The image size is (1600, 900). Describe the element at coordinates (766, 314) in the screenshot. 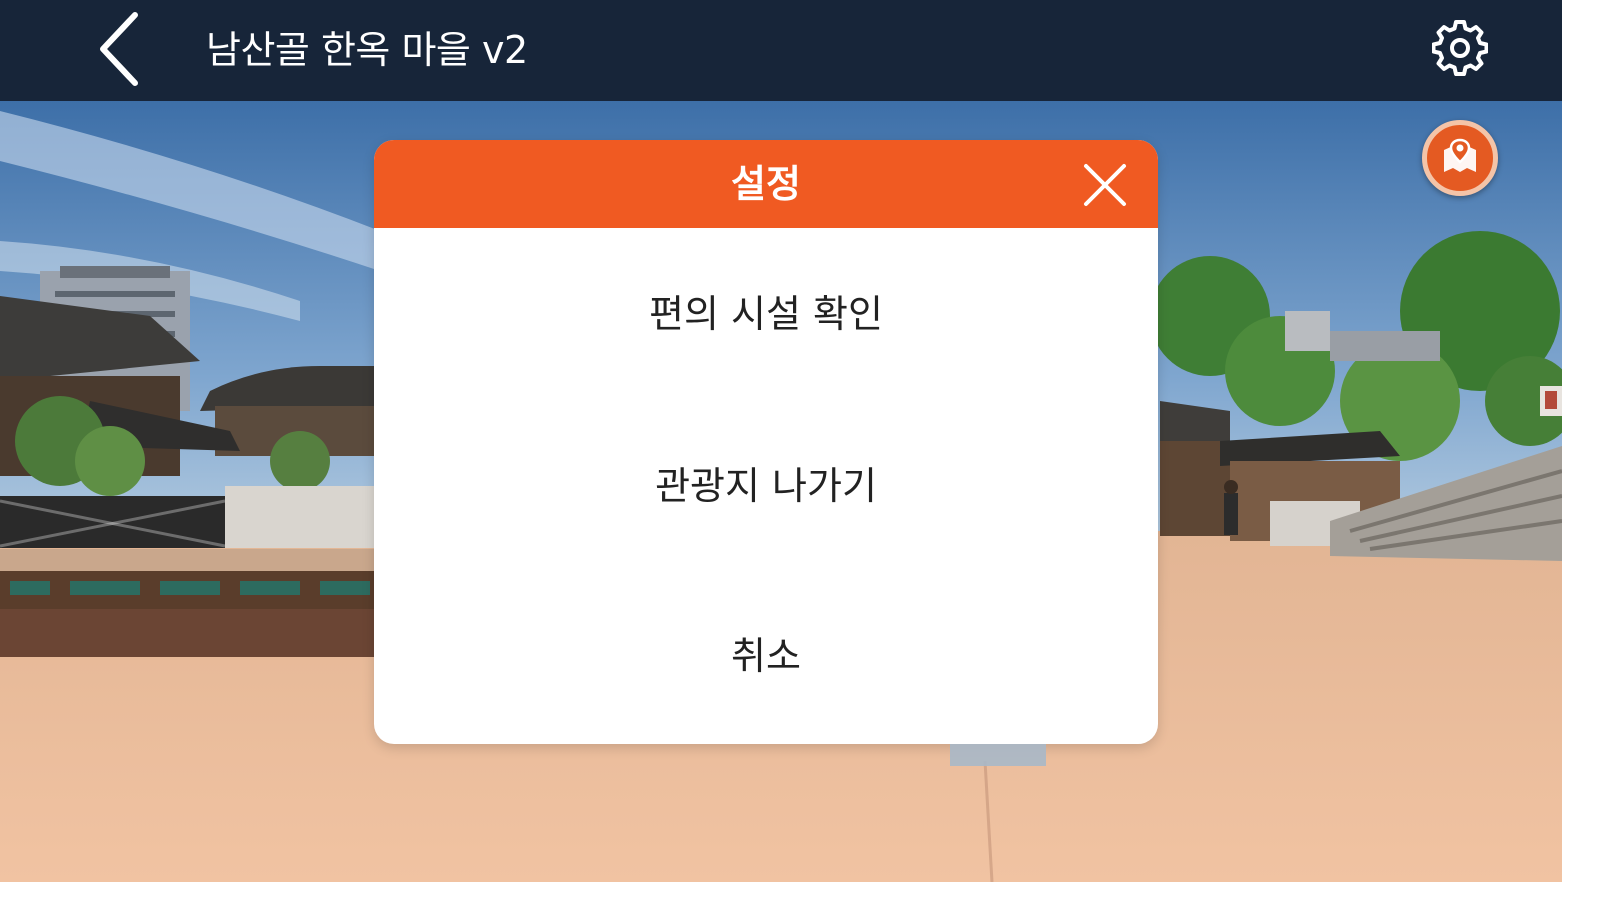

I see `menu-item-amenities: 편의 시설 확인` at that location.